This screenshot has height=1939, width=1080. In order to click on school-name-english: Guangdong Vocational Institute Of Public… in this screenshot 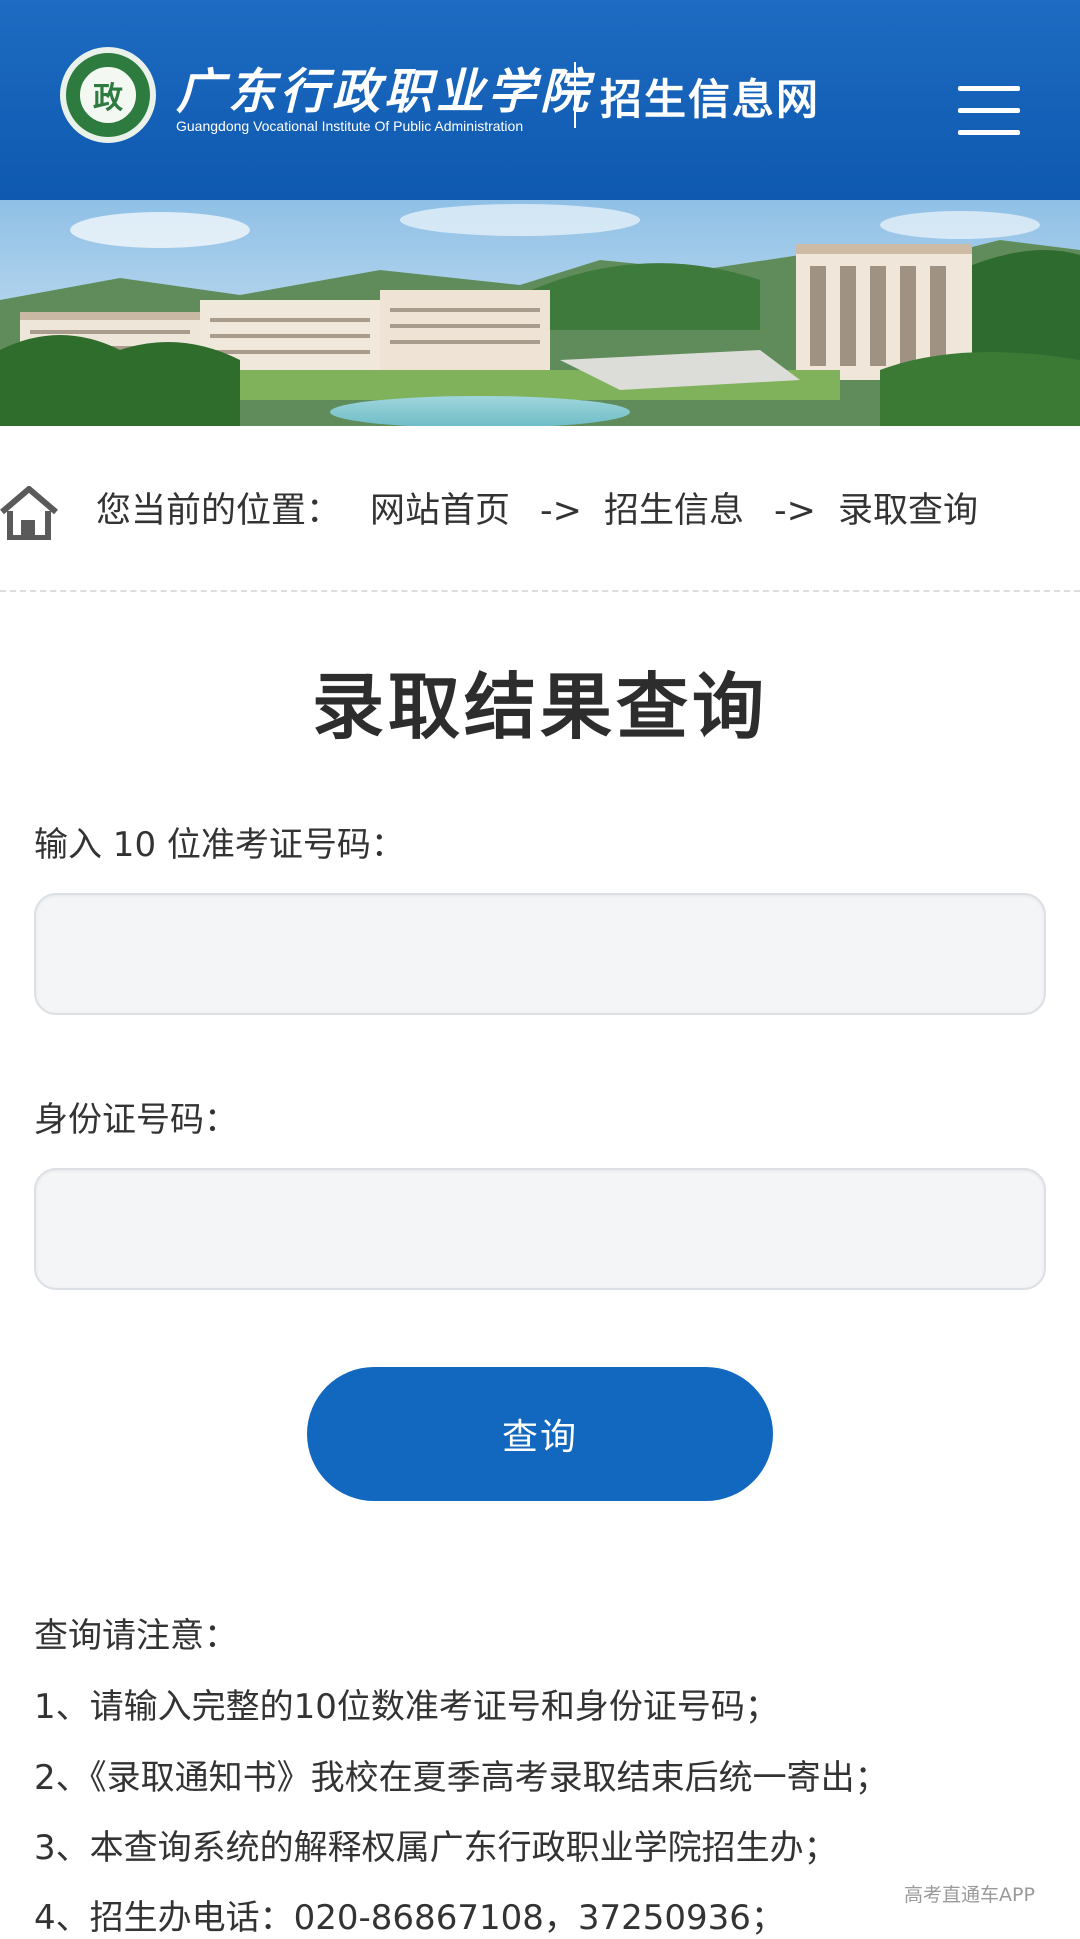, I will do `click(350, 126)`.